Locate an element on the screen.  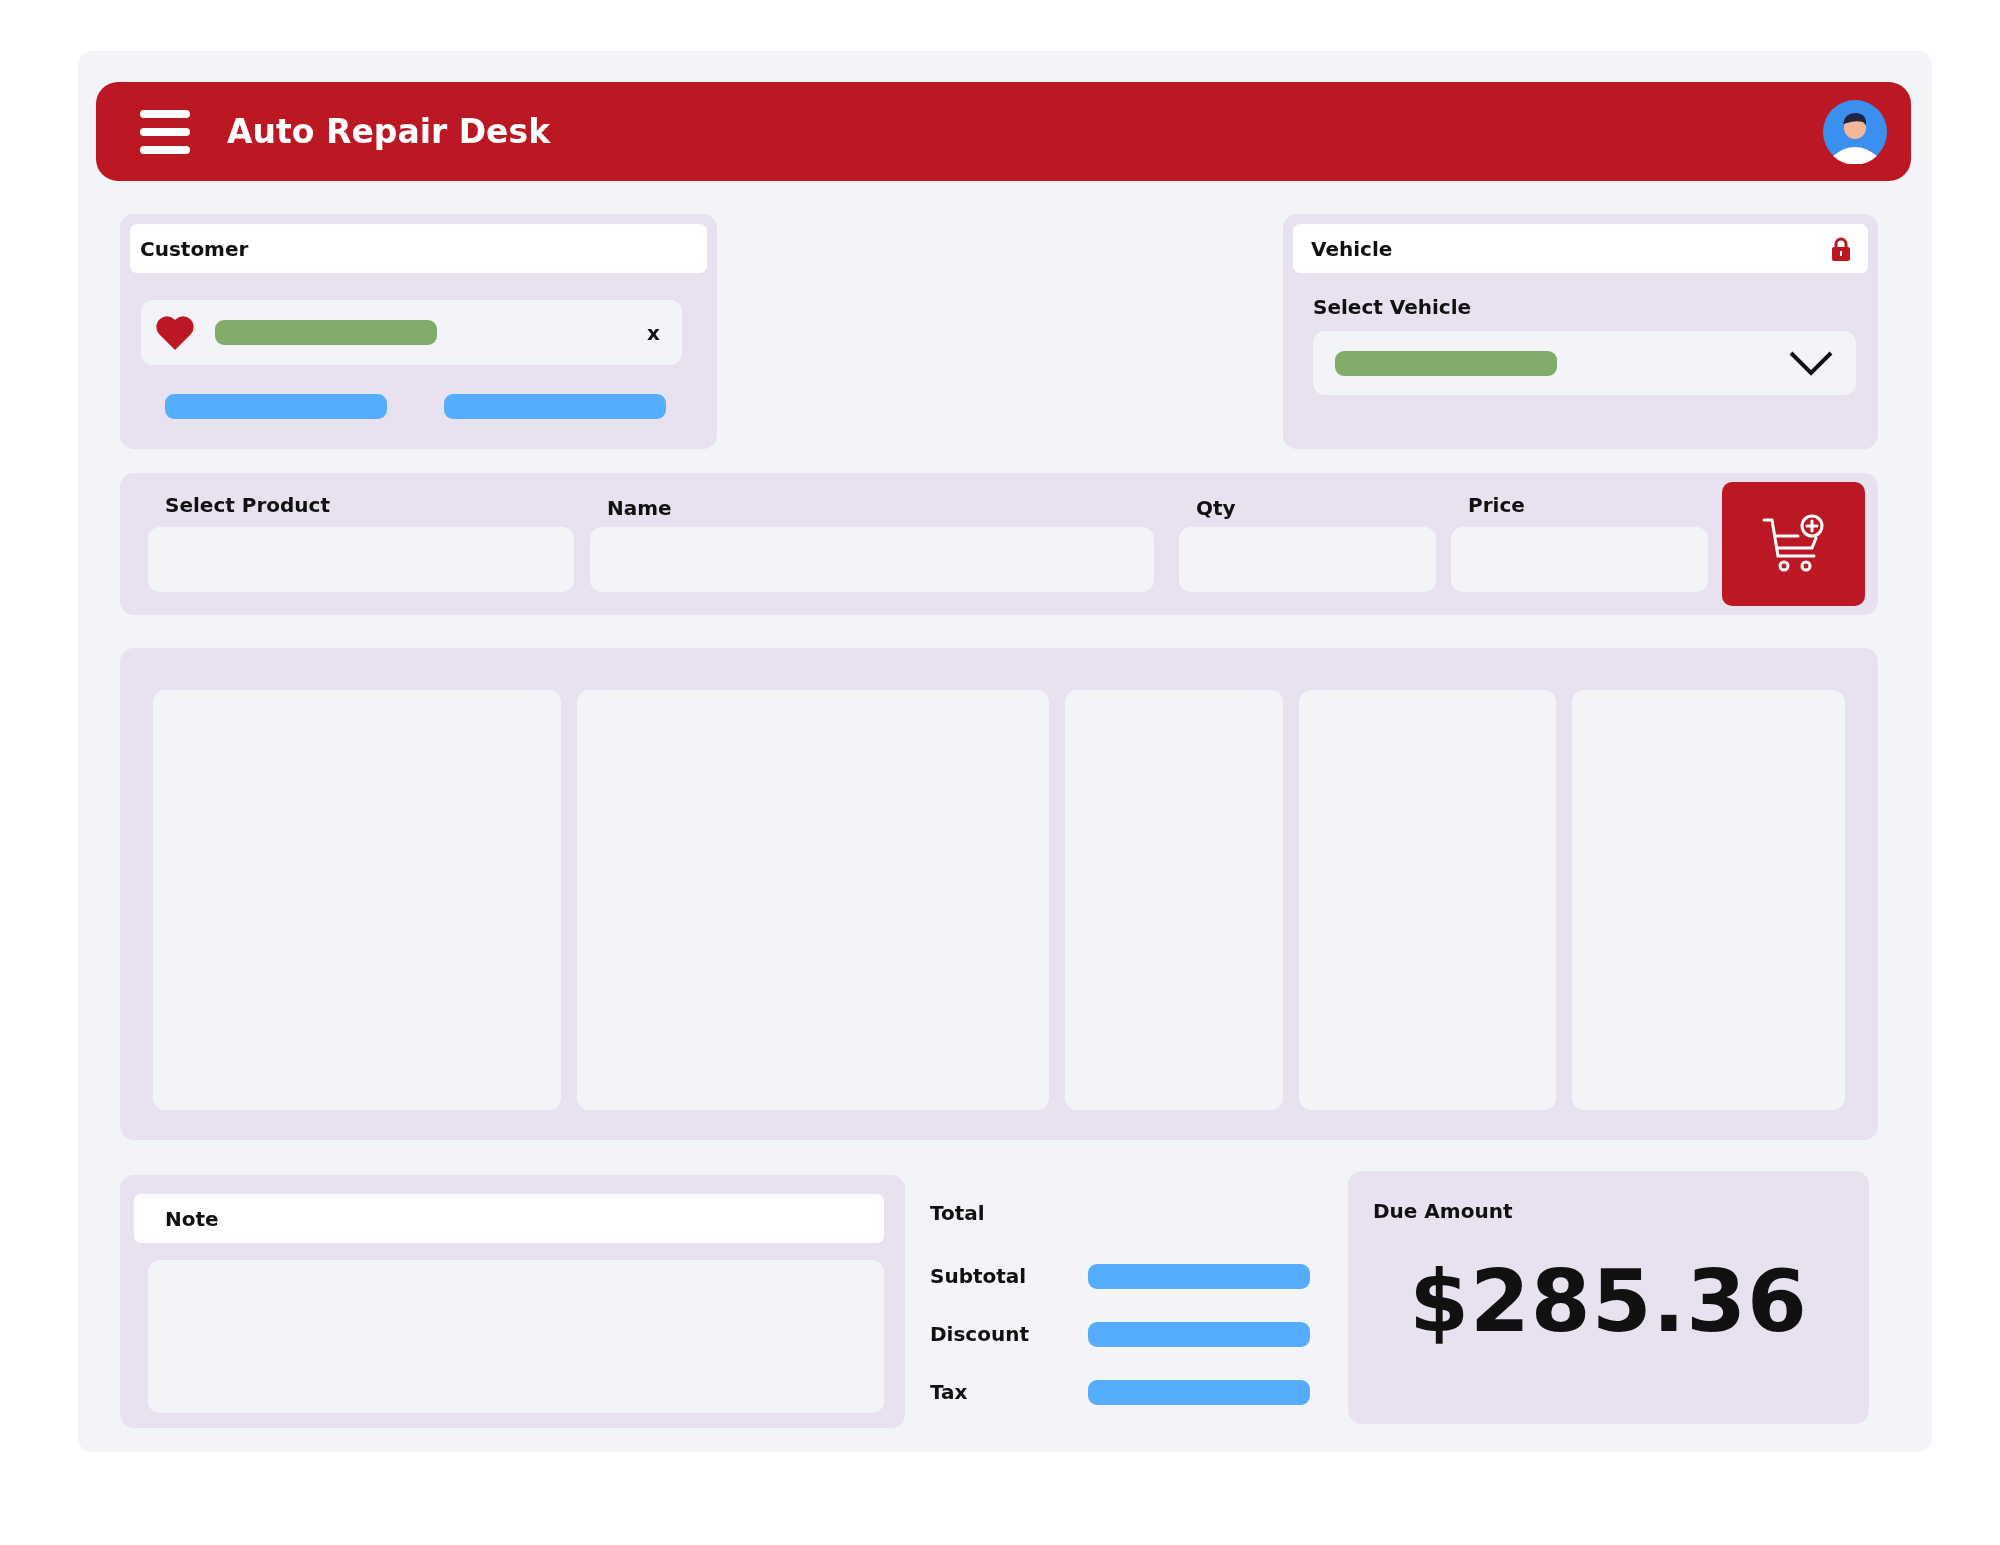
customer-heading: Customer is located at coordinates (418, 248).